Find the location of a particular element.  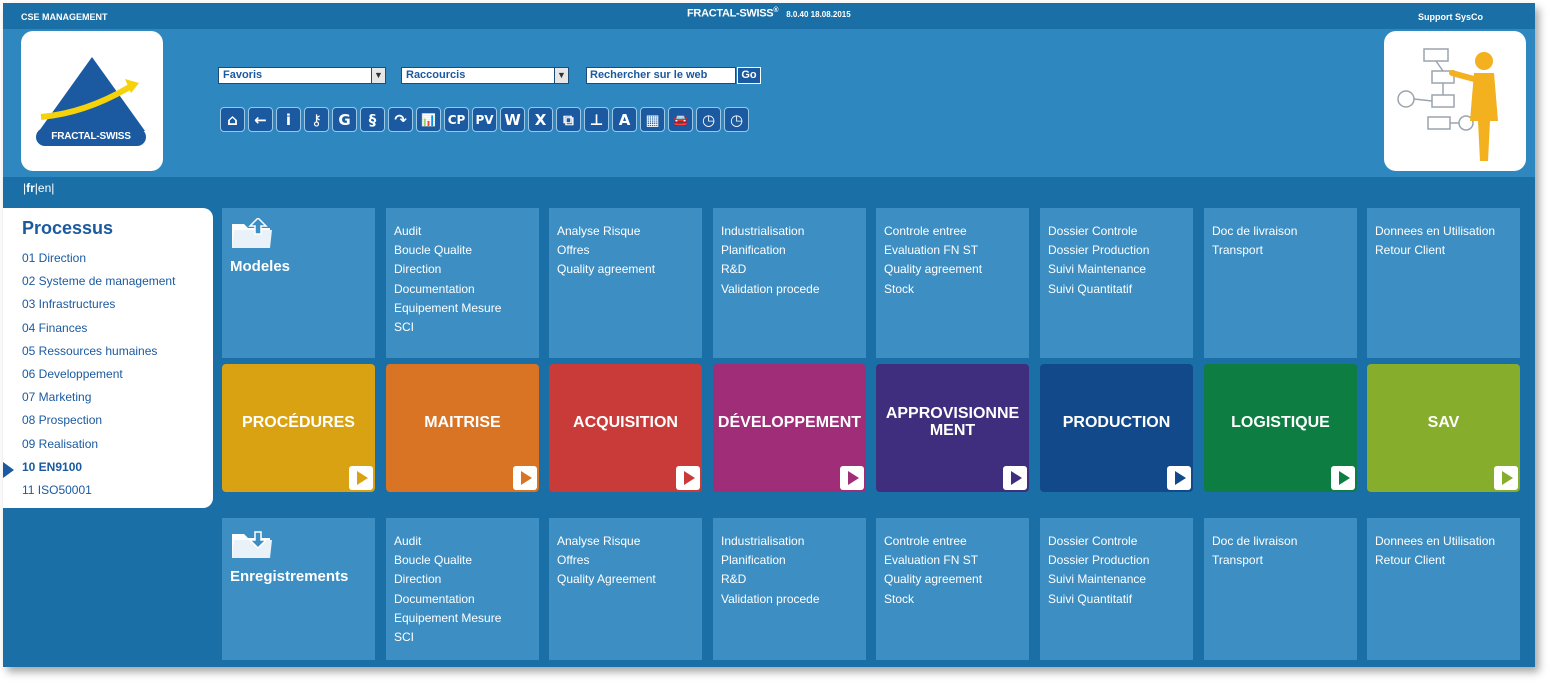

modele-link: Dossier Production is located at coordinates (1120, 250).